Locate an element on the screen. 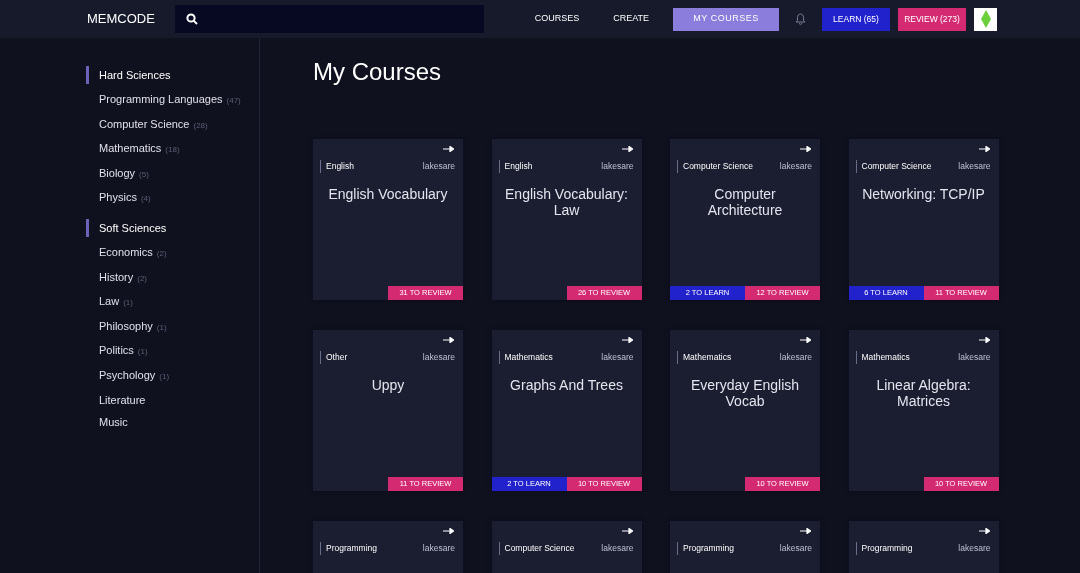 The image size is (1080, 573). course-category: Other is located at coordinates (334, 357).